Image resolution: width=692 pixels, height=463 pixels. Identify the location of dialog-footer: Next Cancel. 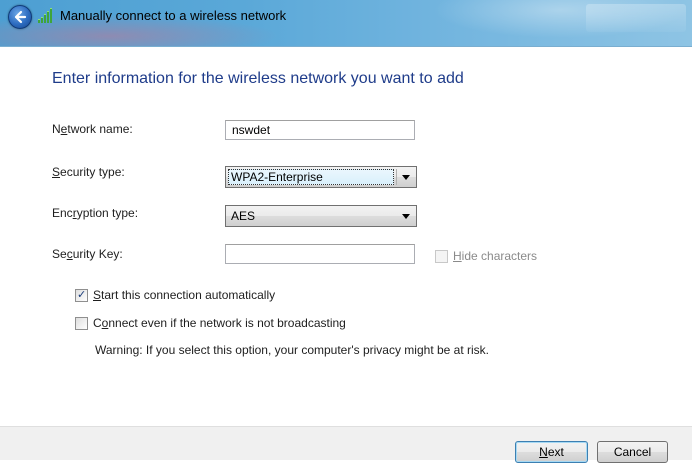
(346, 444).